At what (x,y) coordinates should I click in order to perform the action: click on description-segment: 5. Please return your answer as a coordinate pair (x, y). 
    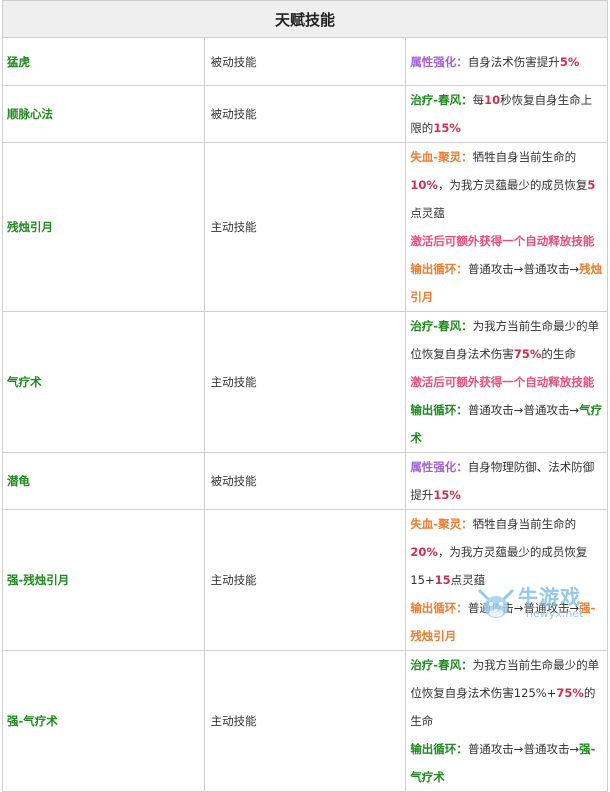
    Looking at the image, I should click on (591, 185).